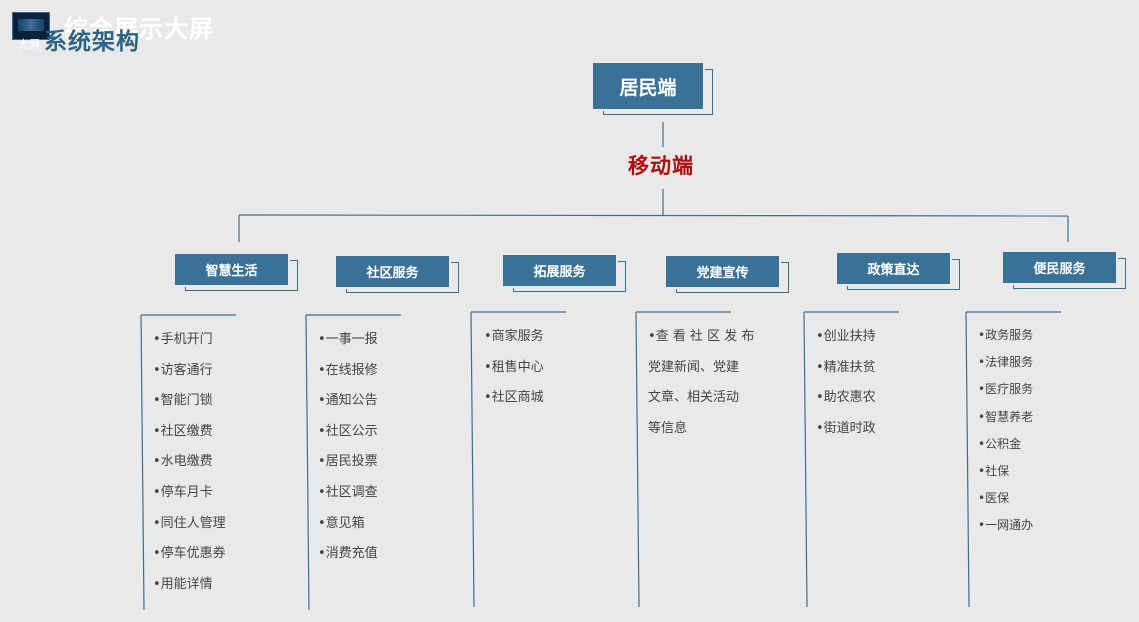  Describe the element at coordinates (348, 554) in the screenshot. I see `list-item: •消费充值` at that location.